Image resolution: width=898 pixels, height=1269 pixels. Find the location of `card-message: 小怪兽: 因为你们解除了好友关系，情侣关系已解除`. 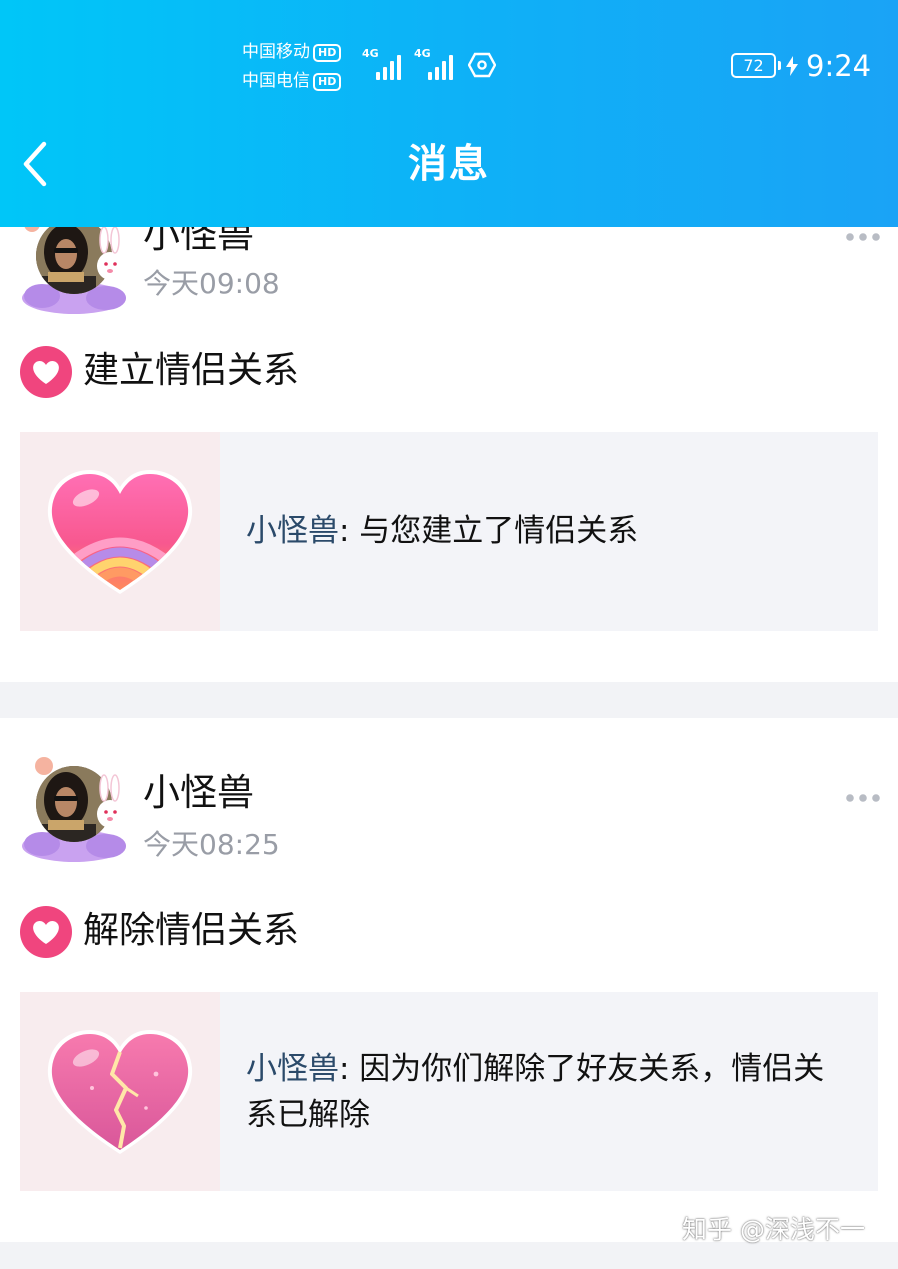

card-message: 小怪兽: 因为你们解除了好友关系，情侣关系已解除 is located at coordinates (546, 1092).